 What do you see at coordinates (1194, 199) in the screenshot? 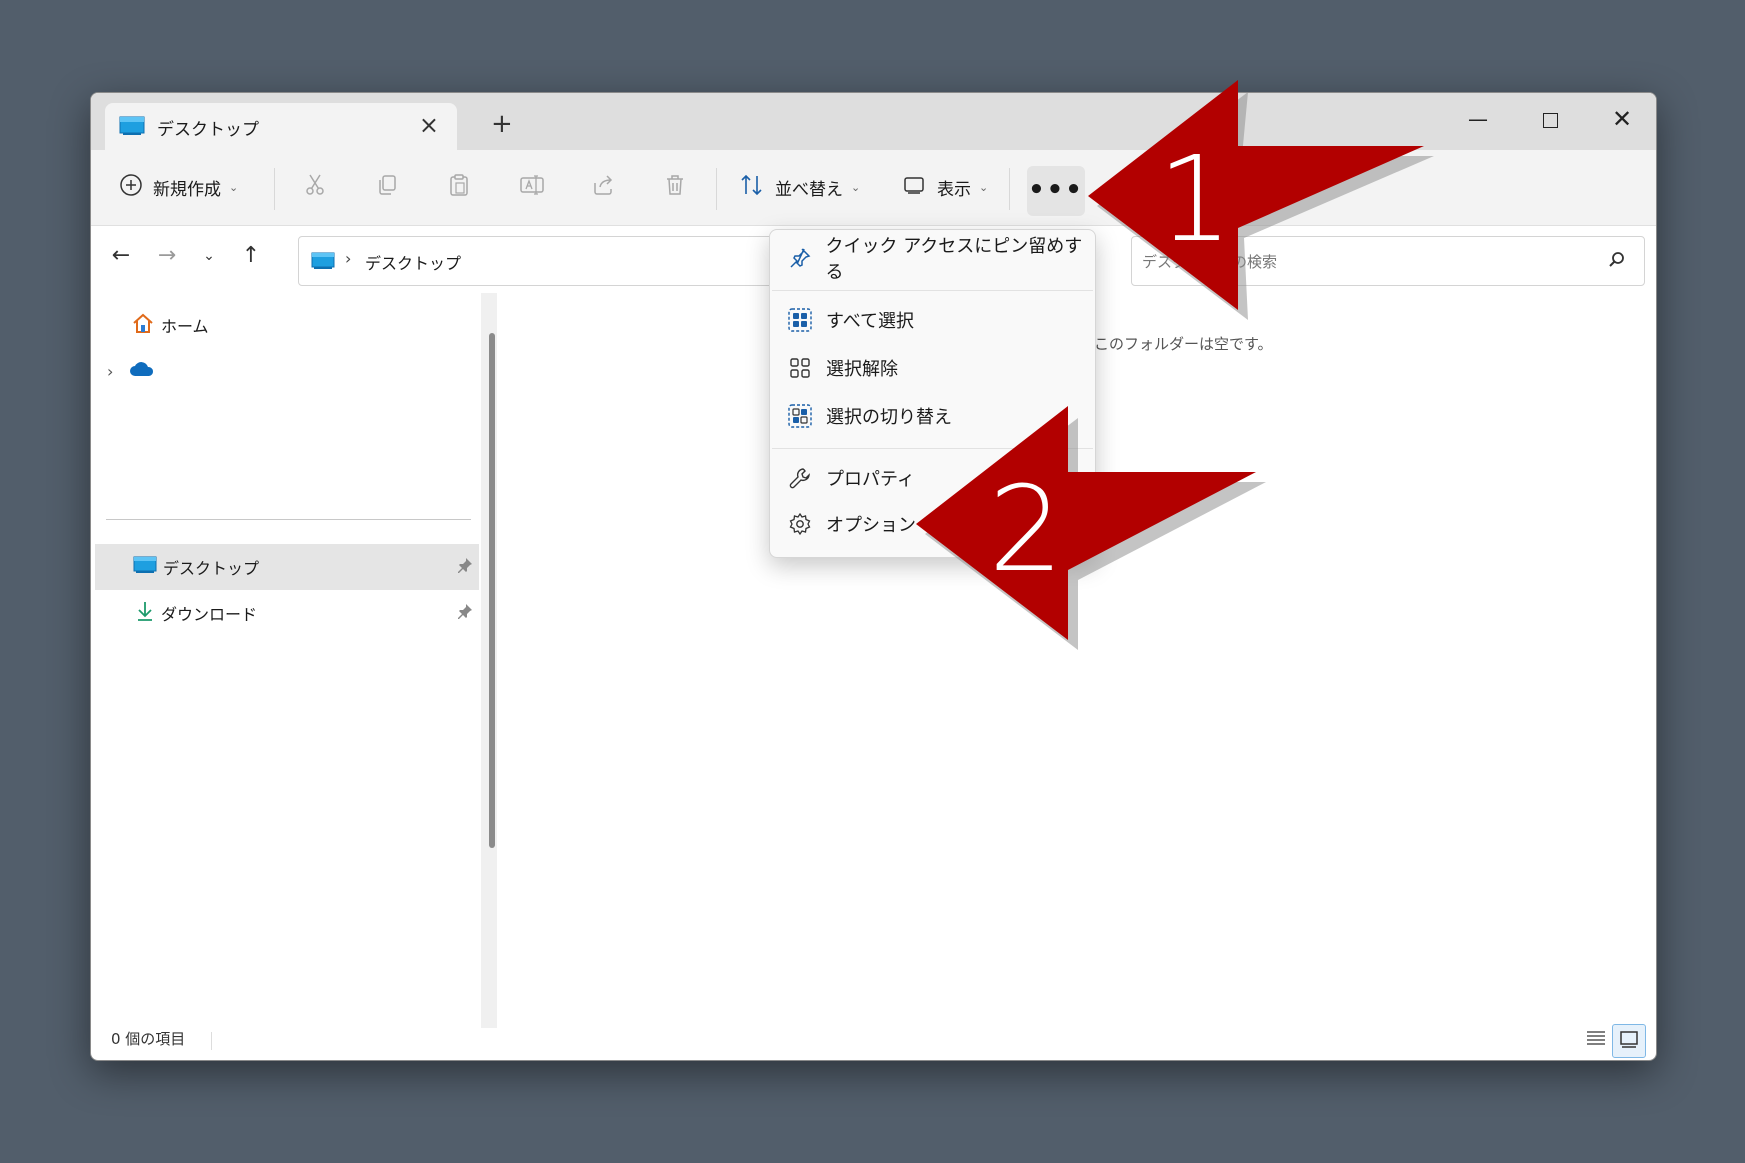
I see `annotation-step-1: 1` at bounding box center [1194, 199].